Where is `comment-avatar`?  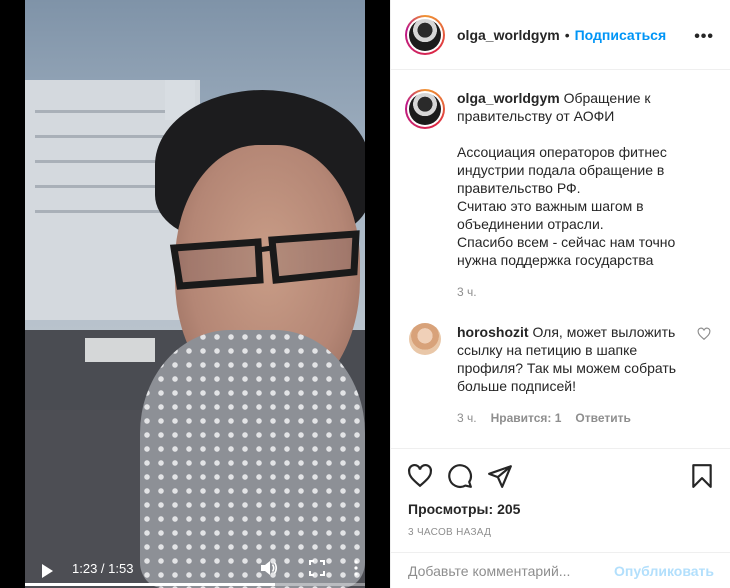
comment-avatar is located at coordinates (425, 339).